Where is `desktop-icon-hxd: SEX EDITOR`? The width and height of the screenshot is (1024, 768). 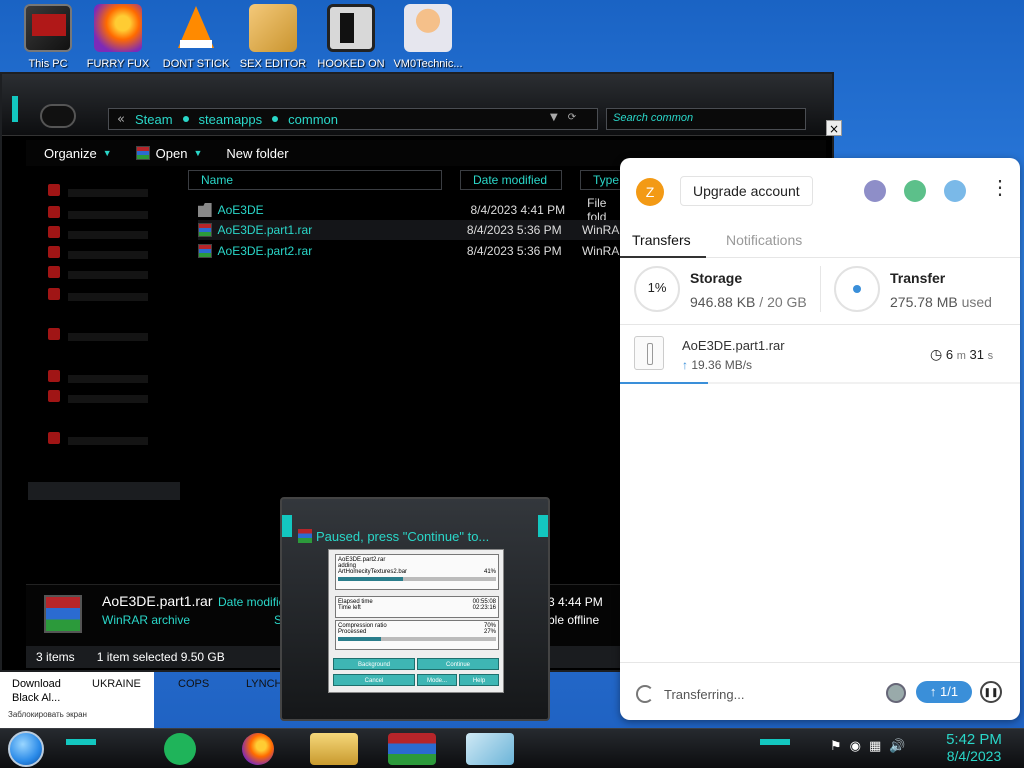 desktop-icon-hxd: SEX EDITOR is located at coordinates (273, 37).